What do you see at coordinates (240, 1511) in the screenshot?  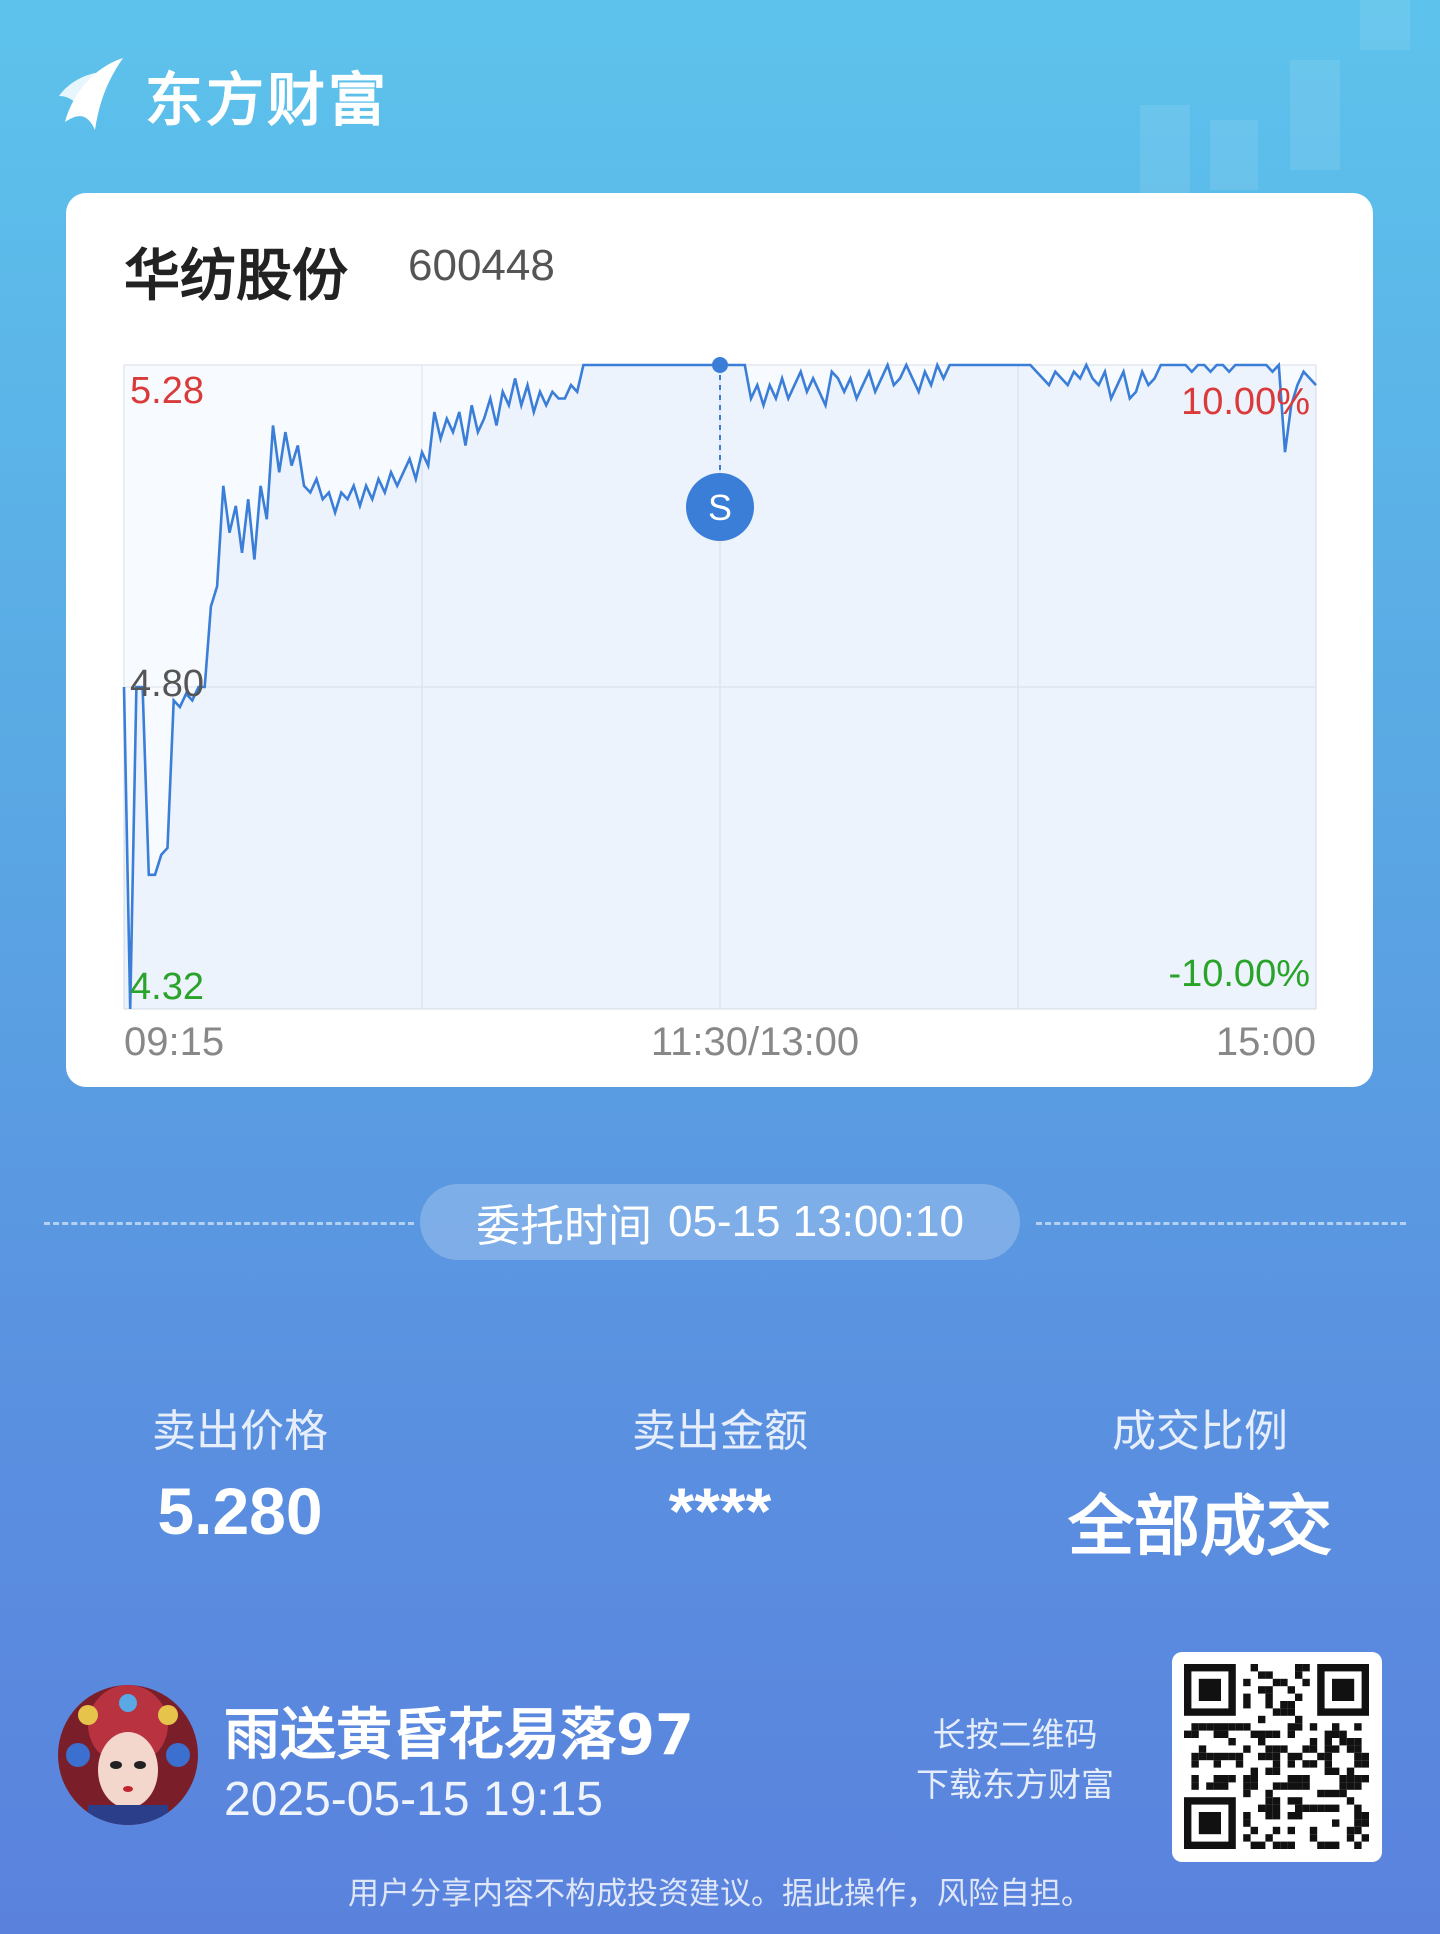 I see `stat-value: 5.280` at bounding box center [240, 1511].